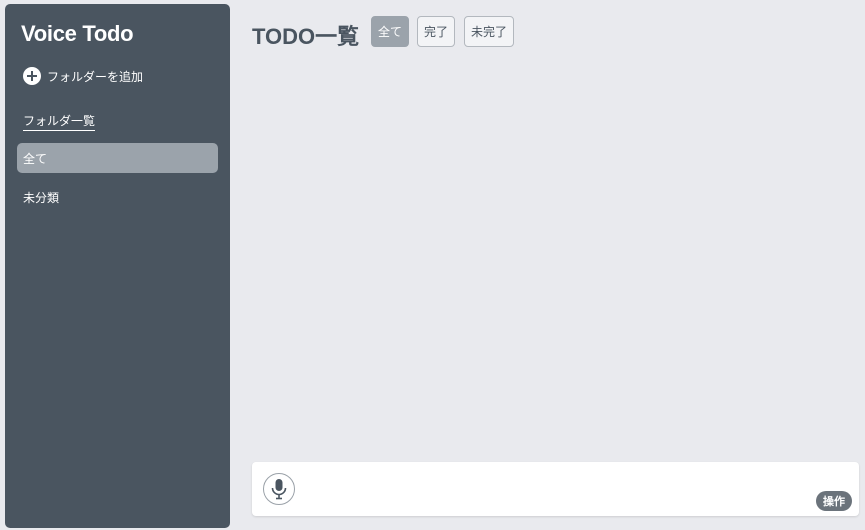 The height and width of the screenshot is (530, 865). Describe the element at coordinates (555, 489) in the screenshot. I see `voice-input-bar: 操作` at that location.